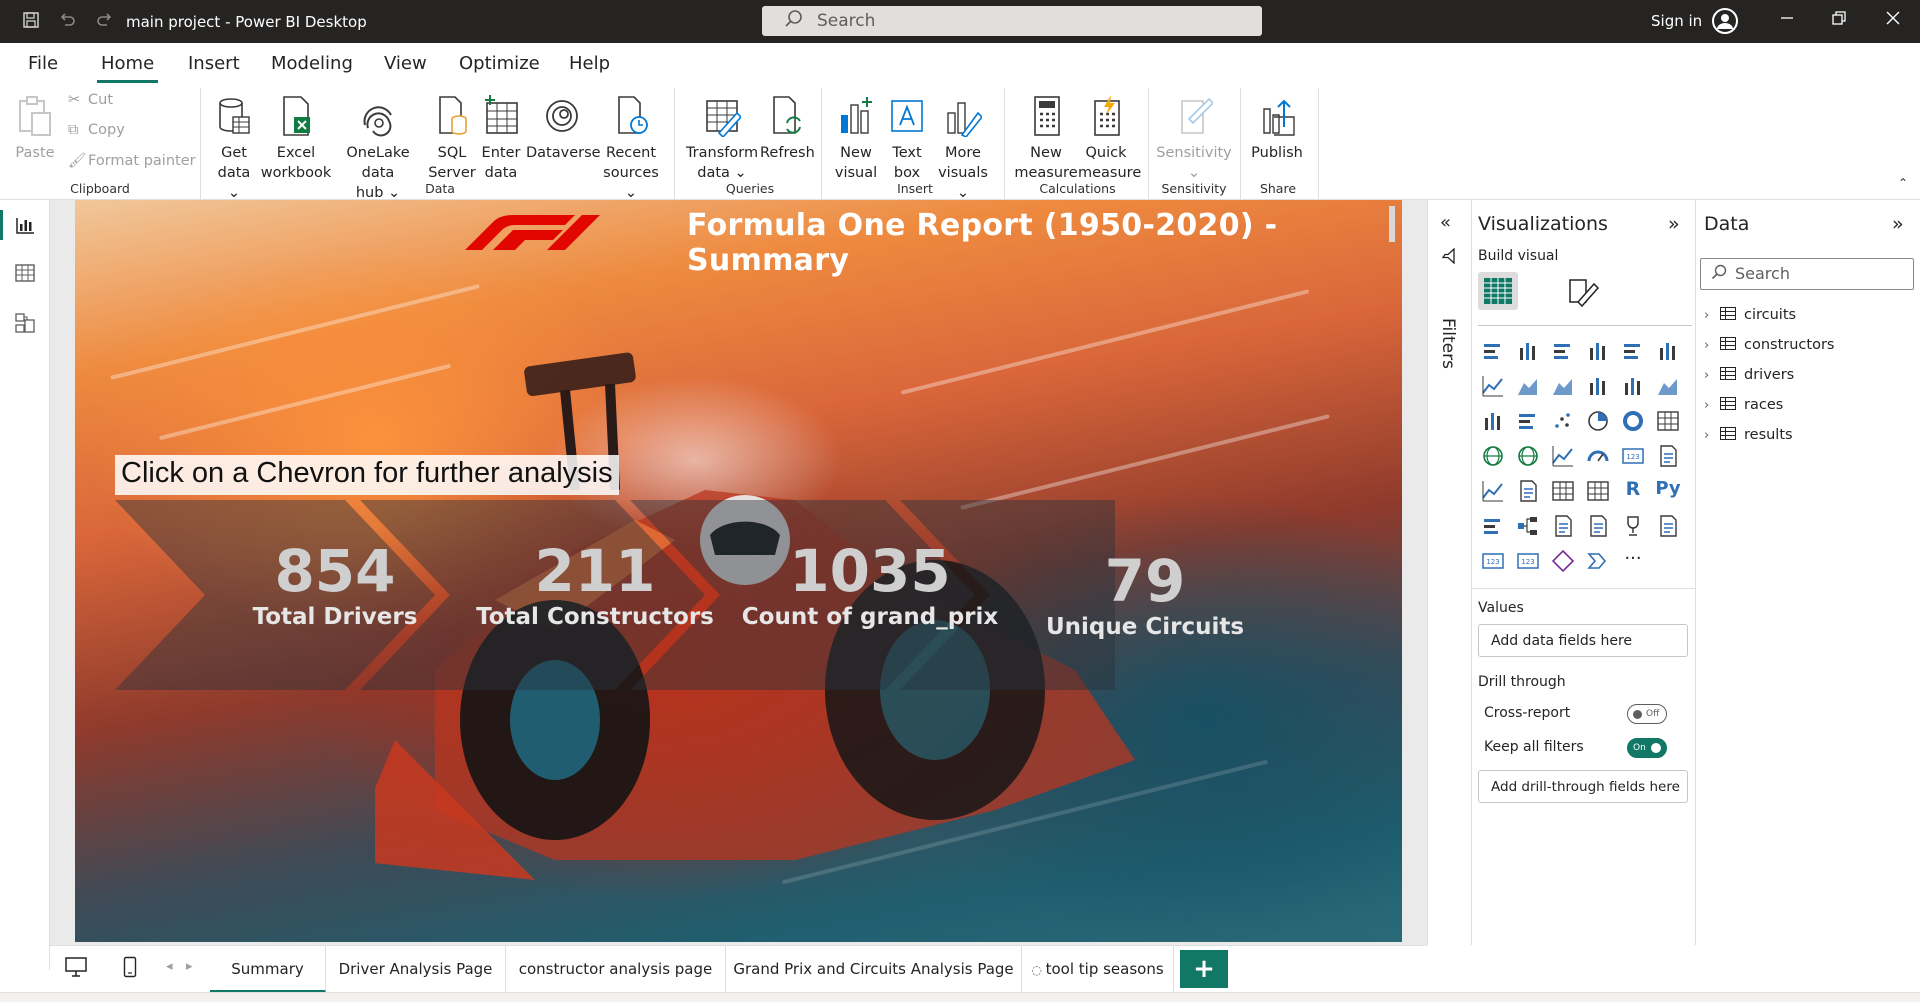 This screenshot has width=1920, height=1002. Describe the element at coordinates (1563, 561) in the screenshot. I see `power-fx-icon` at that location.